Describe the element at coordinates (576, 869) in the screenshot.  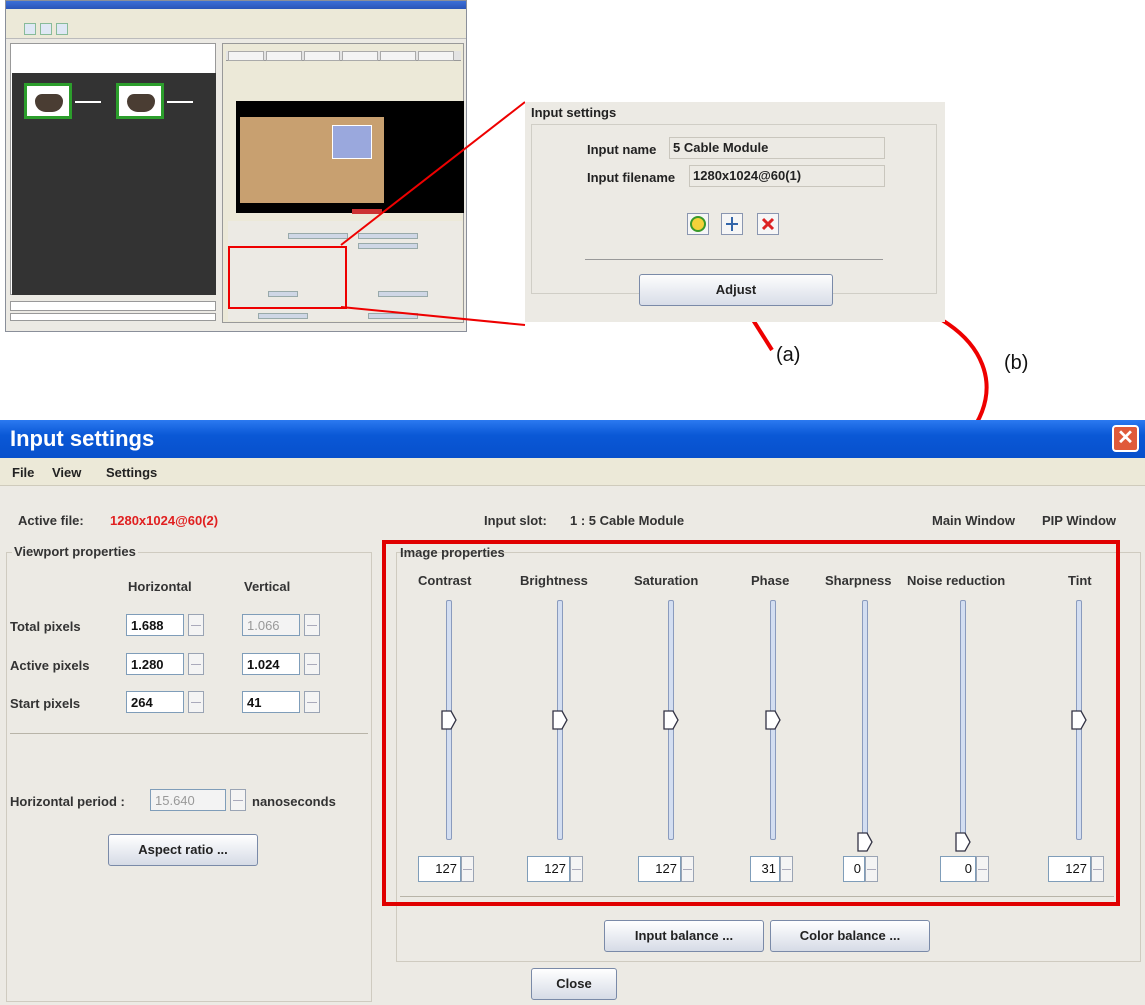
I see `brightness-spinner` at that location.